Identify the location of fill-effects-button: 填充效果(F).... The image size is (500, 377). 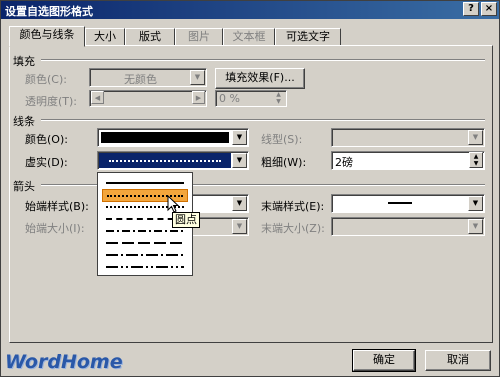
(260, 78).